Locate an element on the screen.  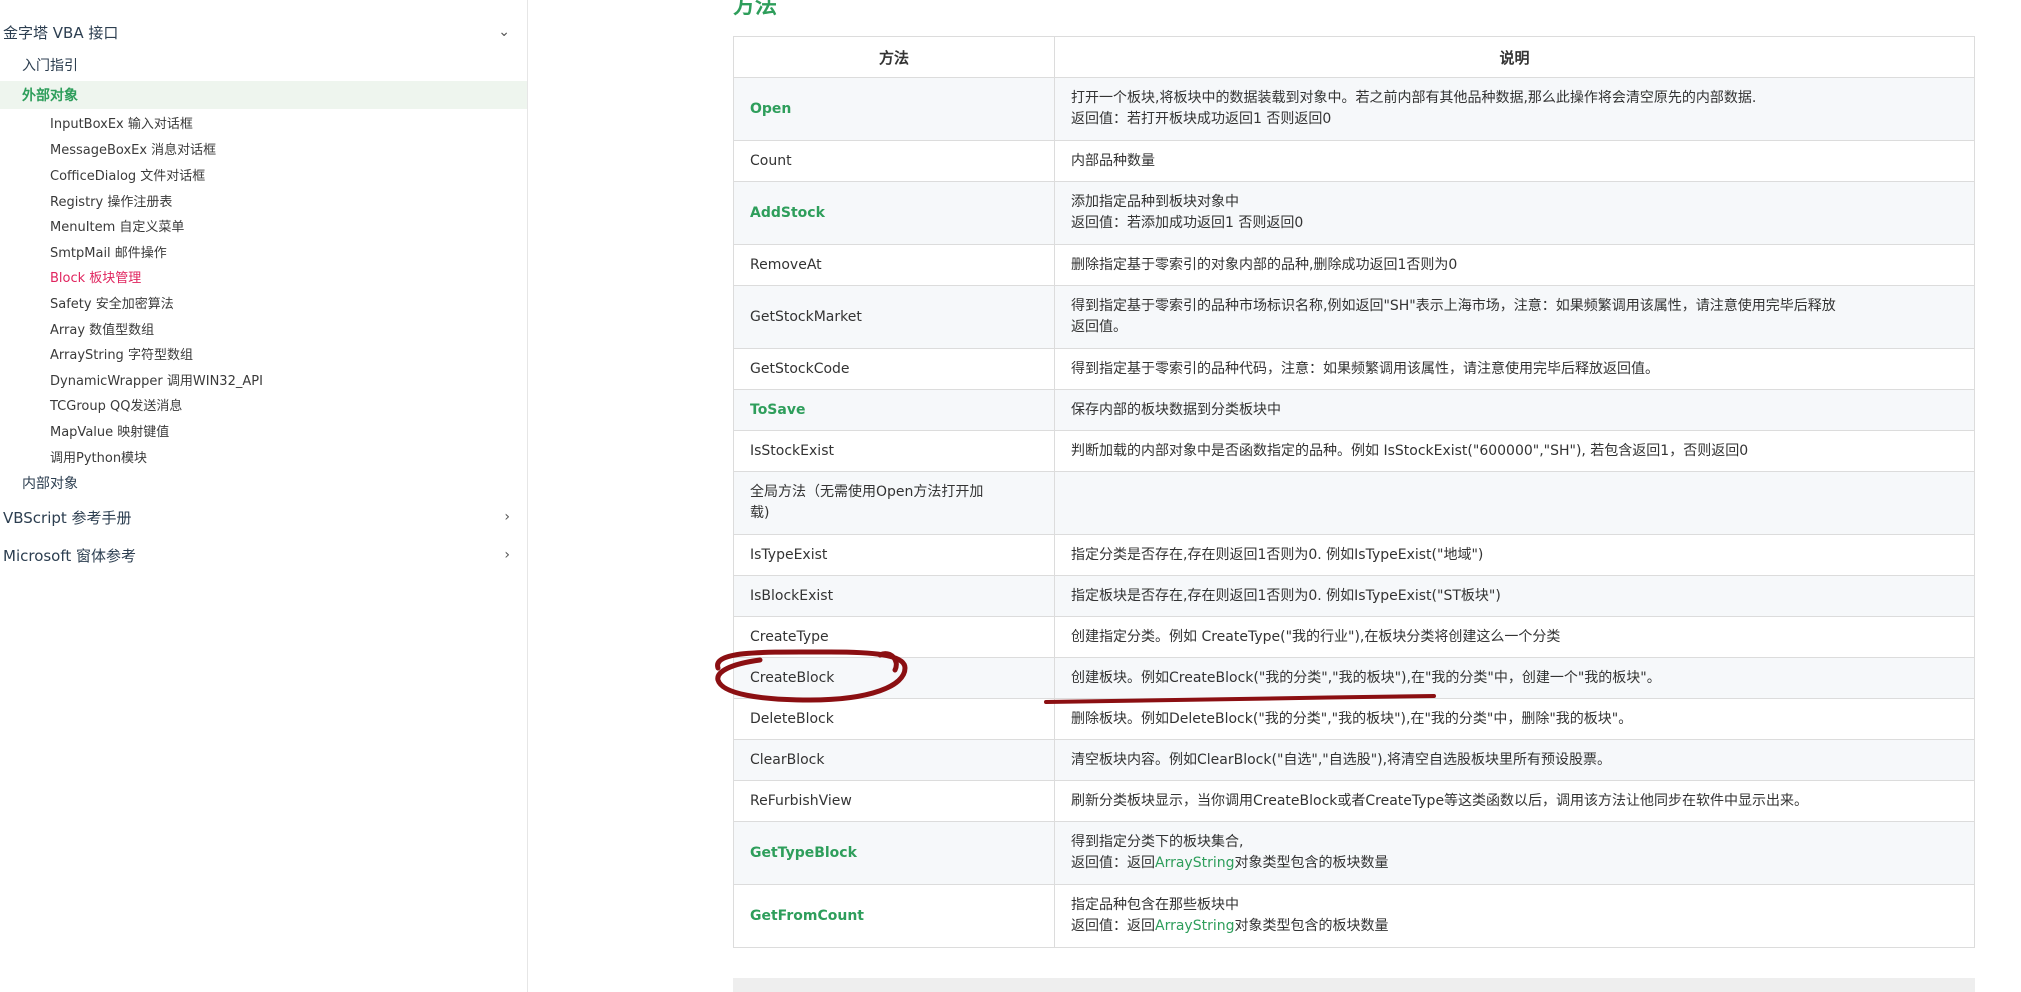
method-description: 内部品种数量 is located at coordinates (1514, 161).